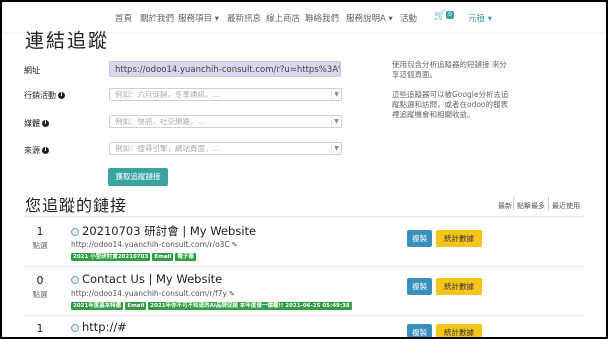  What do you see at coordinates (32, 150) in the screenshot?
I see `source-label-text: 來源` at bounding box center [32, 150].